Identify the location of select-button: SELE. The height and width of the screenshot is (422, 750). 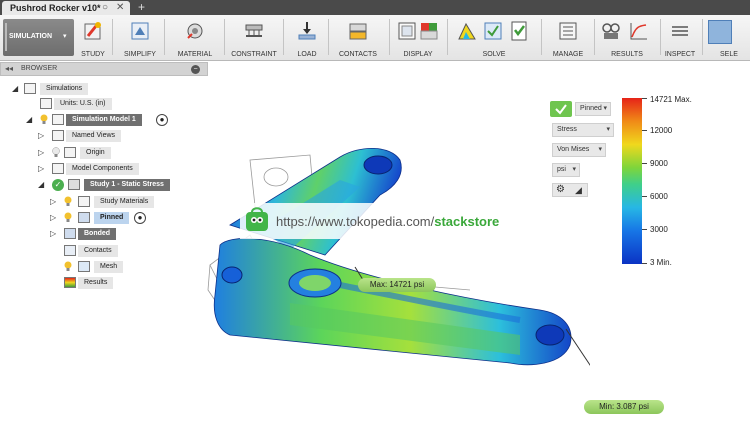
(728, 38).